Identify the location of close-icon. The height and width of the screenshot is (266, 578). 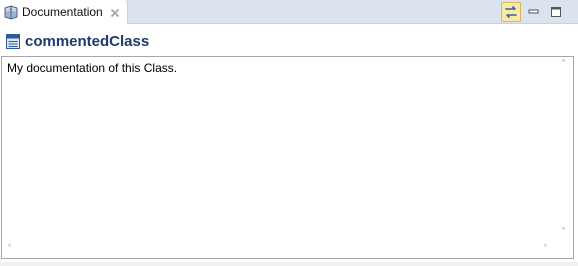
(115, 12).